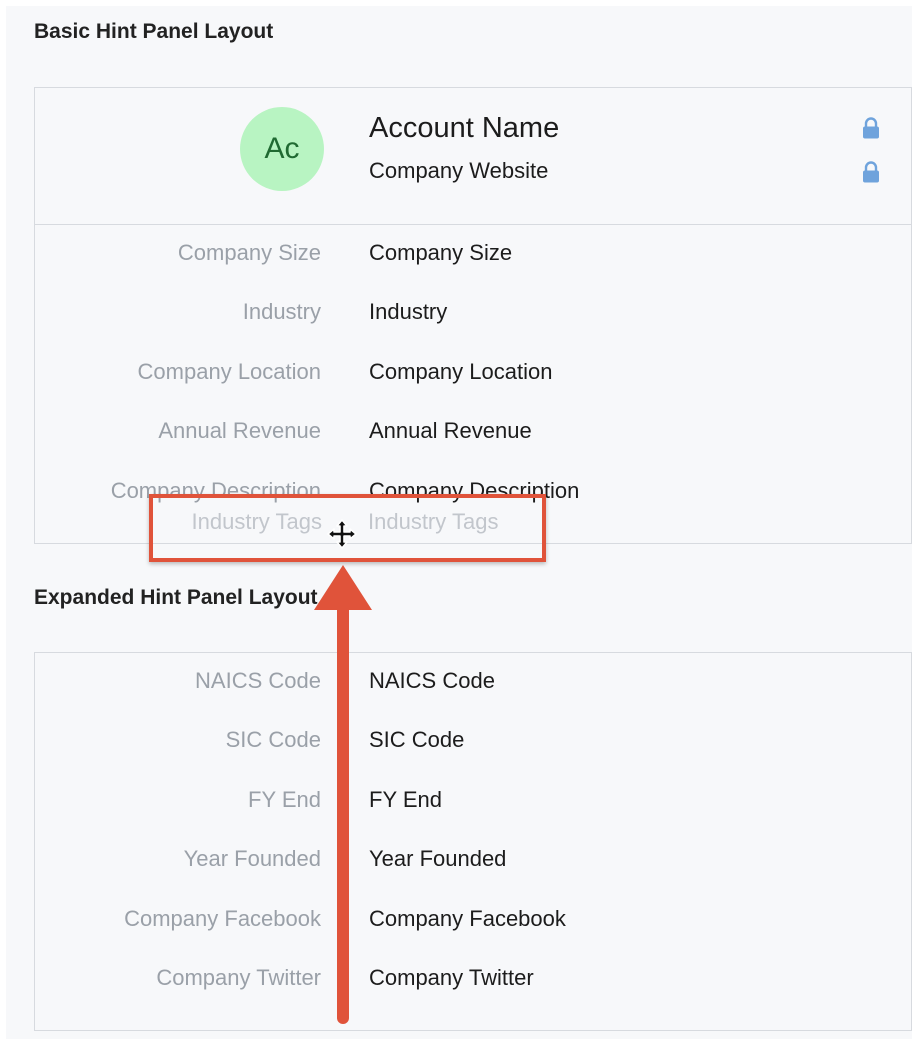 This screenshot has height=1039, width=912. I want to click on row-value: Industry, so click(408, 311).